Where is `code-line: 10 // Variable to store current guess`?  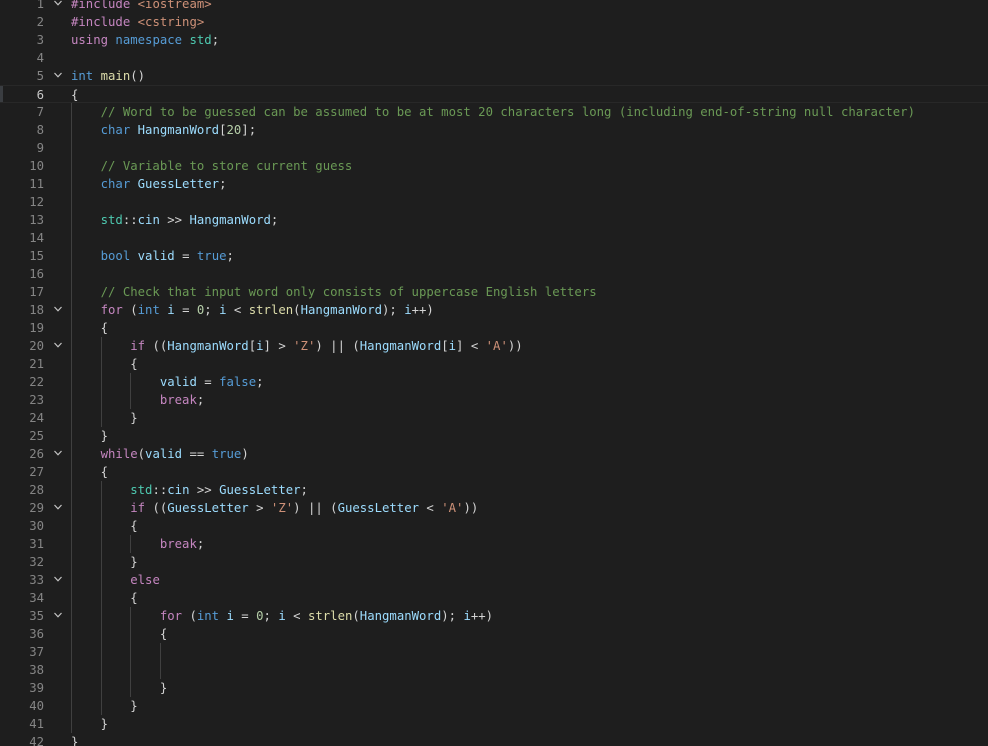 code-line: 10 // Variable to store current guess is located at coordinates (494, 166).